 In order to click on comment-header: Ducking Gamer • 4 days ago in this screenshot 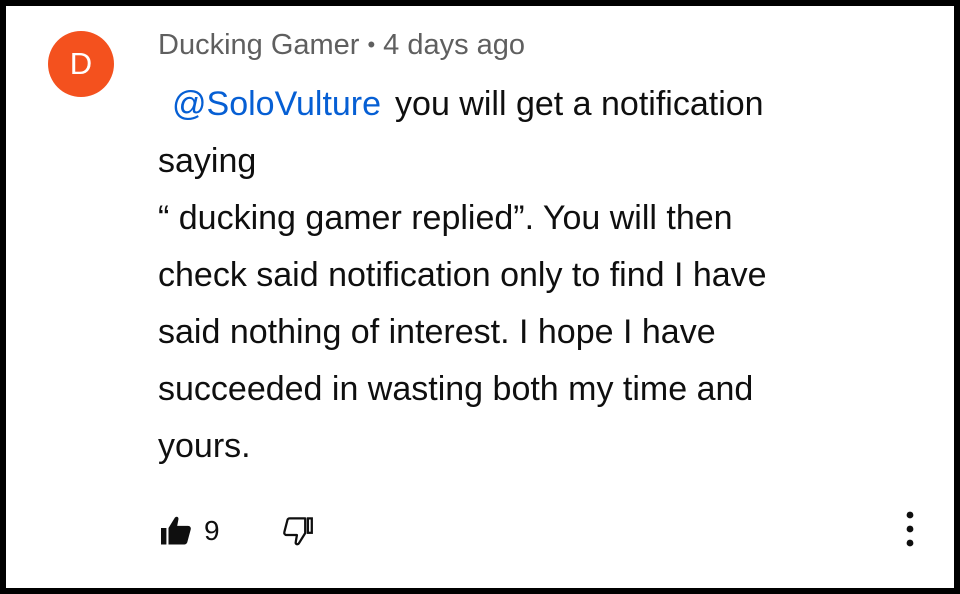, I will do `click(341, 45)`.